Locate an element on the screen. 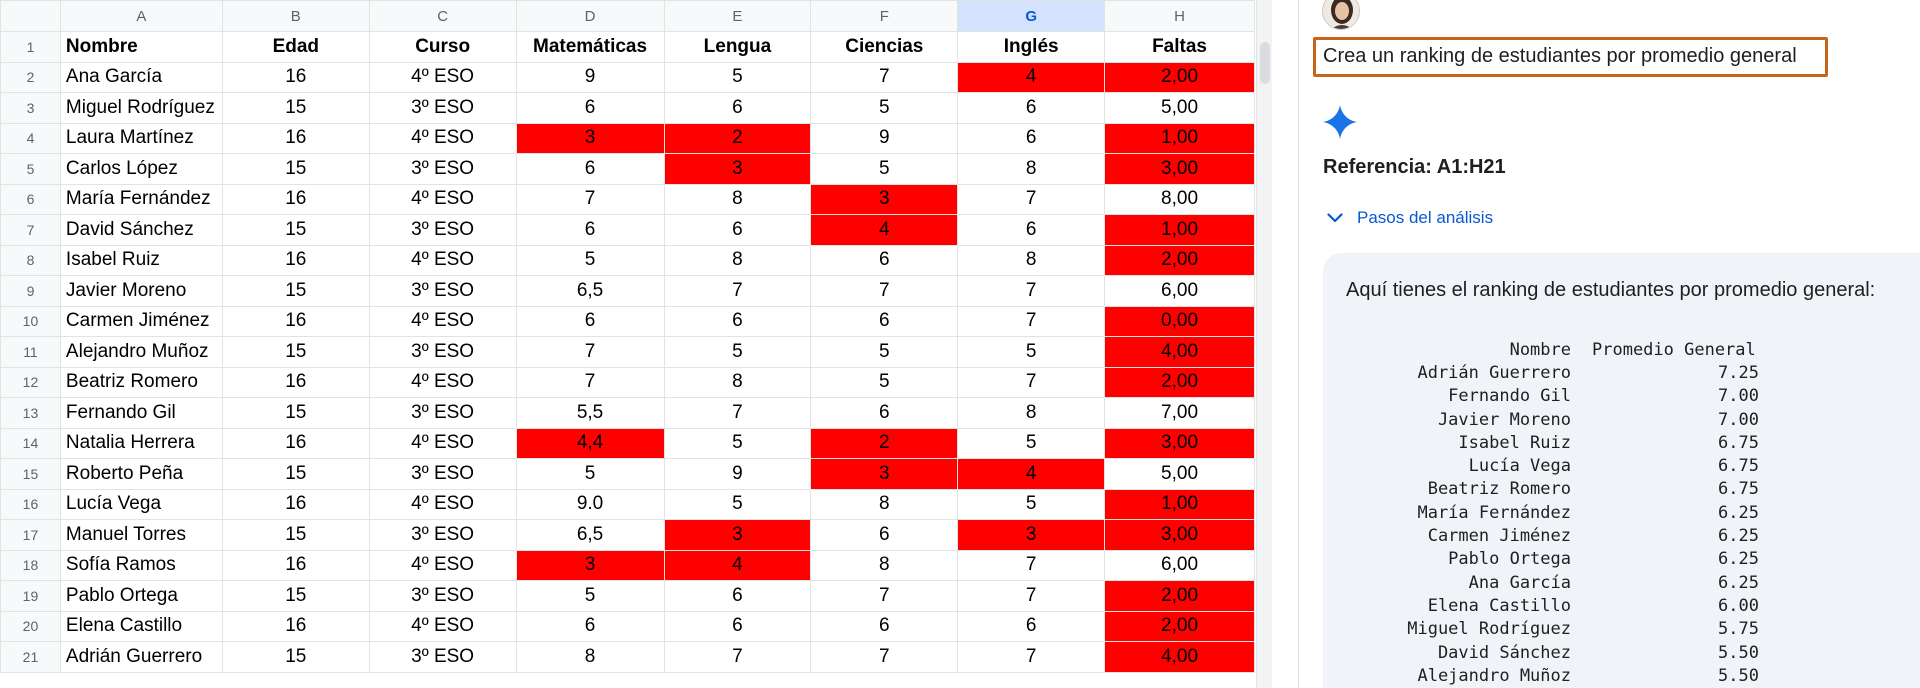 The height and width of the screenshot is (688, 1920). table-cell: Miguel Rodríguez is located at coordinates (141, 108).